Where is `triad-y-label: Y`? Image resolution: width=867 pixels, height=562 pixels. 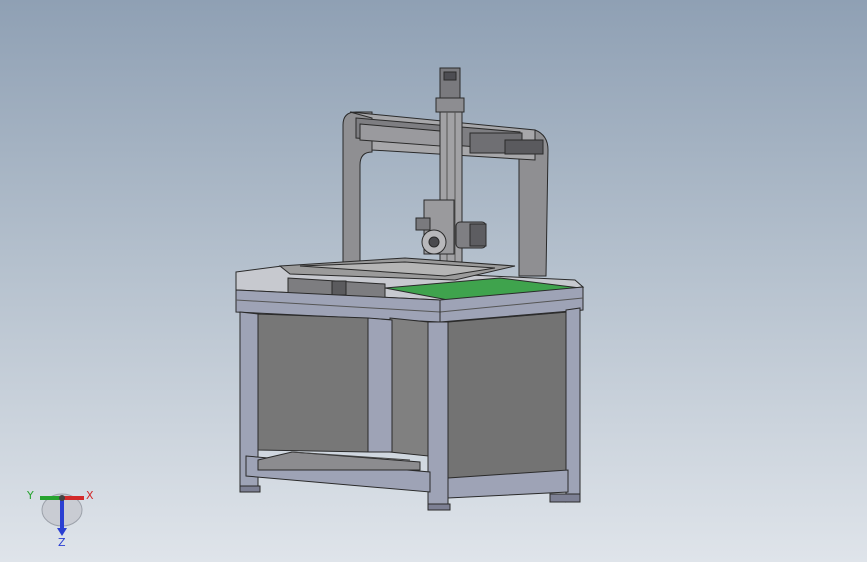
triad-y-label: Y is located at coordinates (30, 495).